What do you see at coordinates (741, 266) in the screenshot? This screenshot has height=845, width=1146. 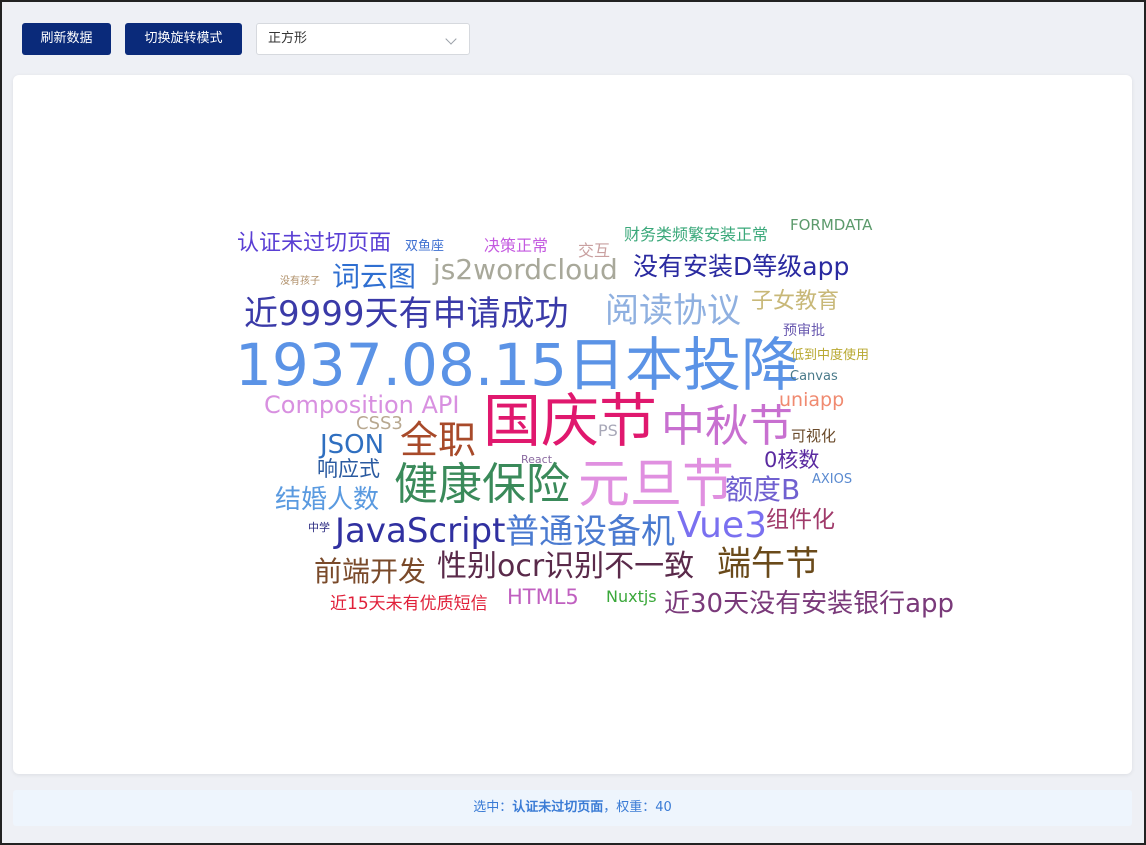 I see `word-没有安装D等级app: 没有安装D等级app` at bounding box center [741, 266].